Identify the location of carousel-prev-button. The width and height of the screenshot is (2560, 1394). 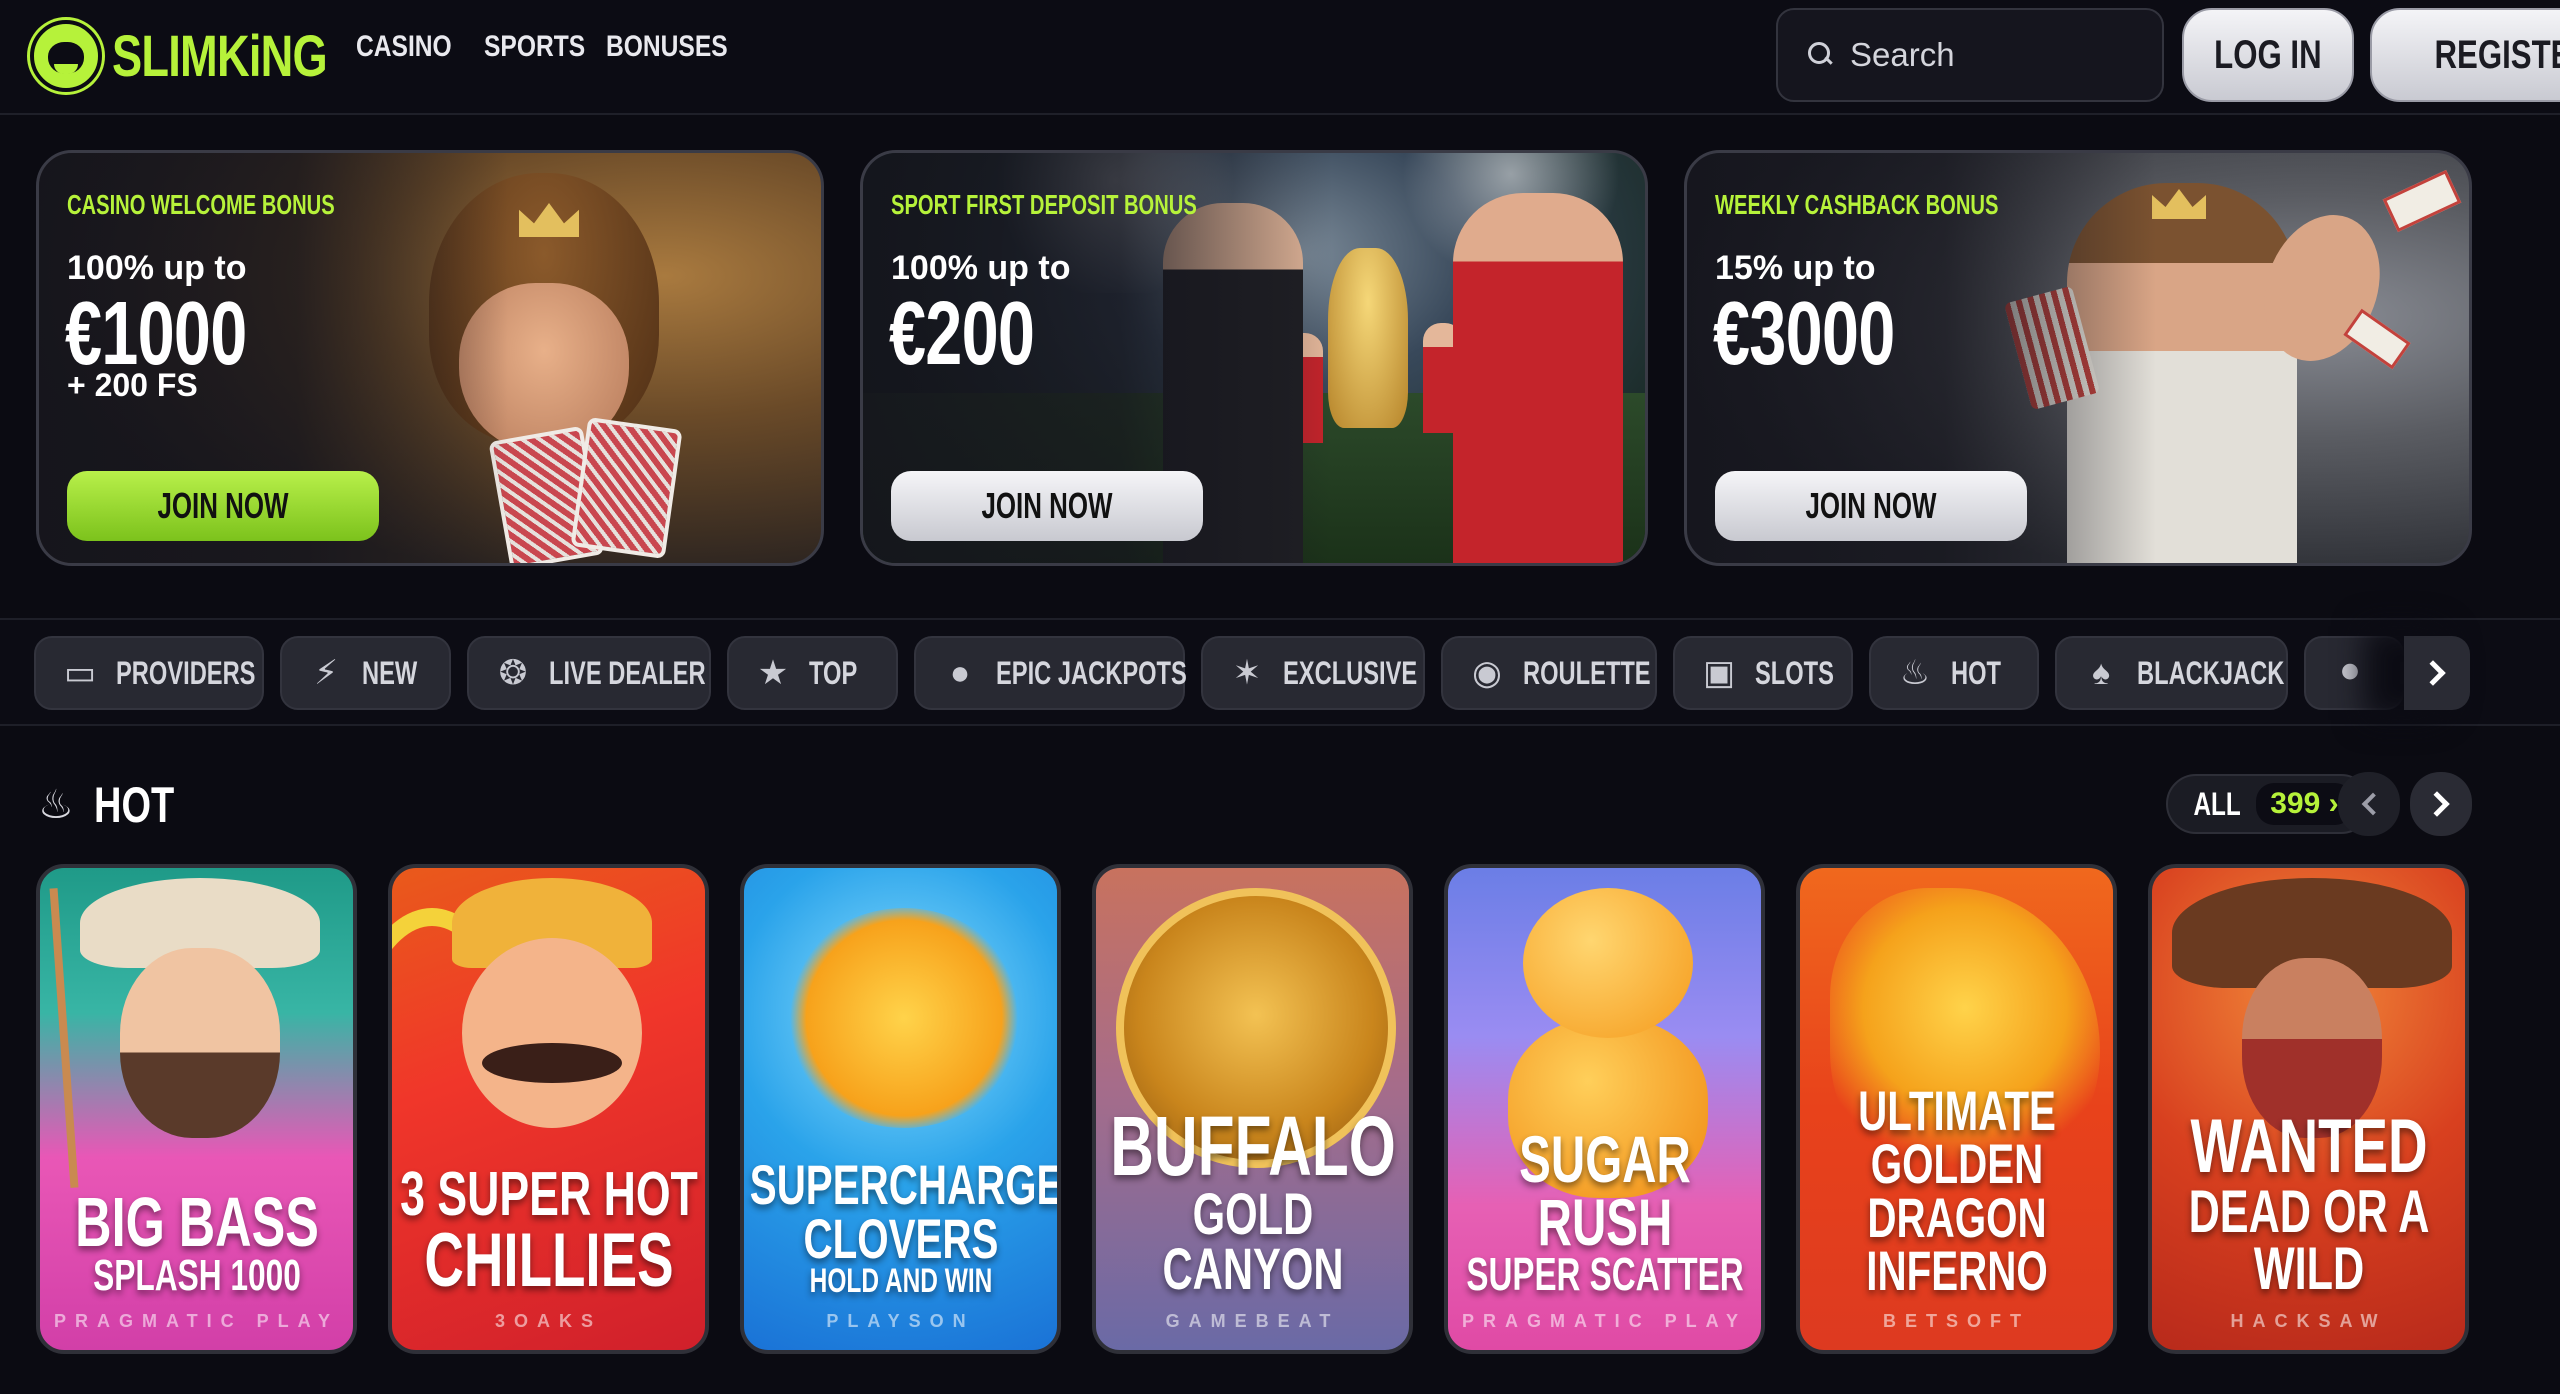
(2369, 804).